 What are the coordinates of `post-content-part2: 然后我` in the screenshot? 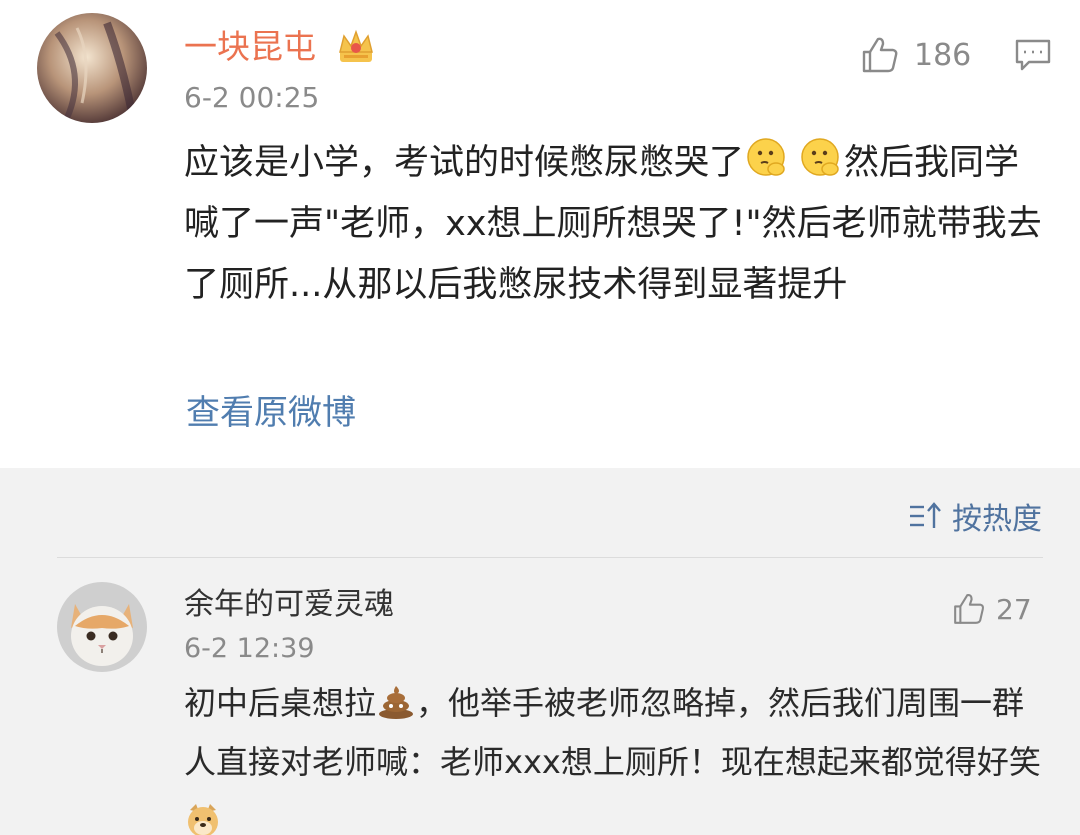 It's located at (897, 163).